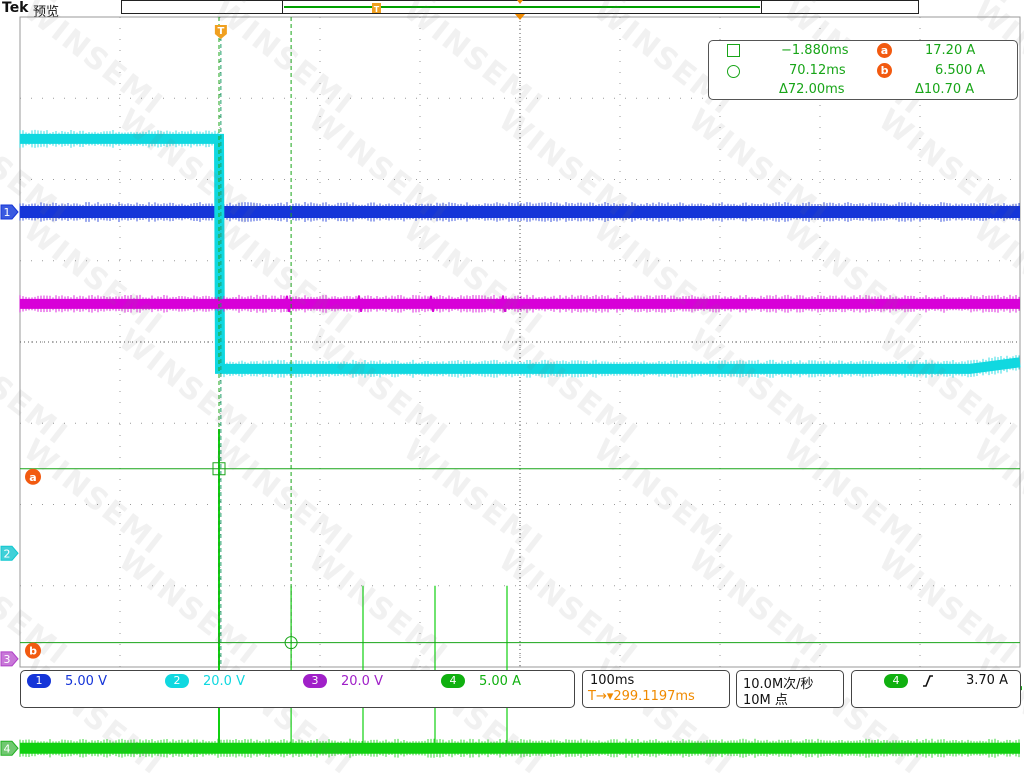  Describe the element at coordinates (315, 681) in the screenshot. I see `channel-3-badge: 3` at that location.